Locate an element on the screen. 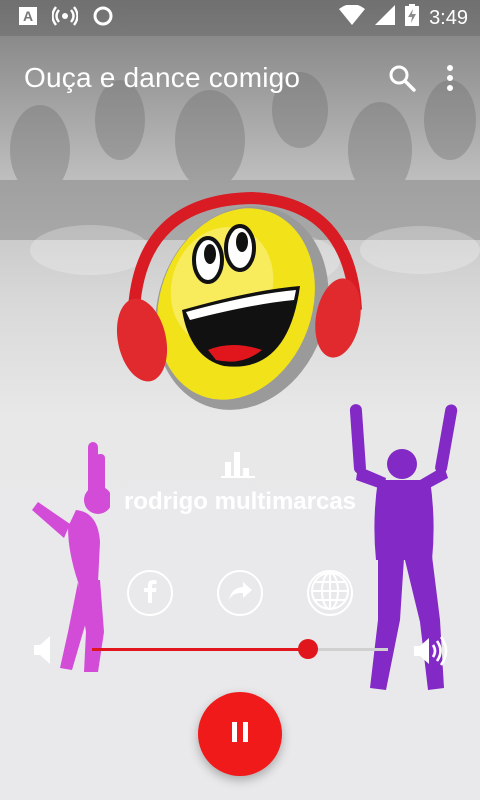  equalizer-icon is located at coordinates (238, 465).